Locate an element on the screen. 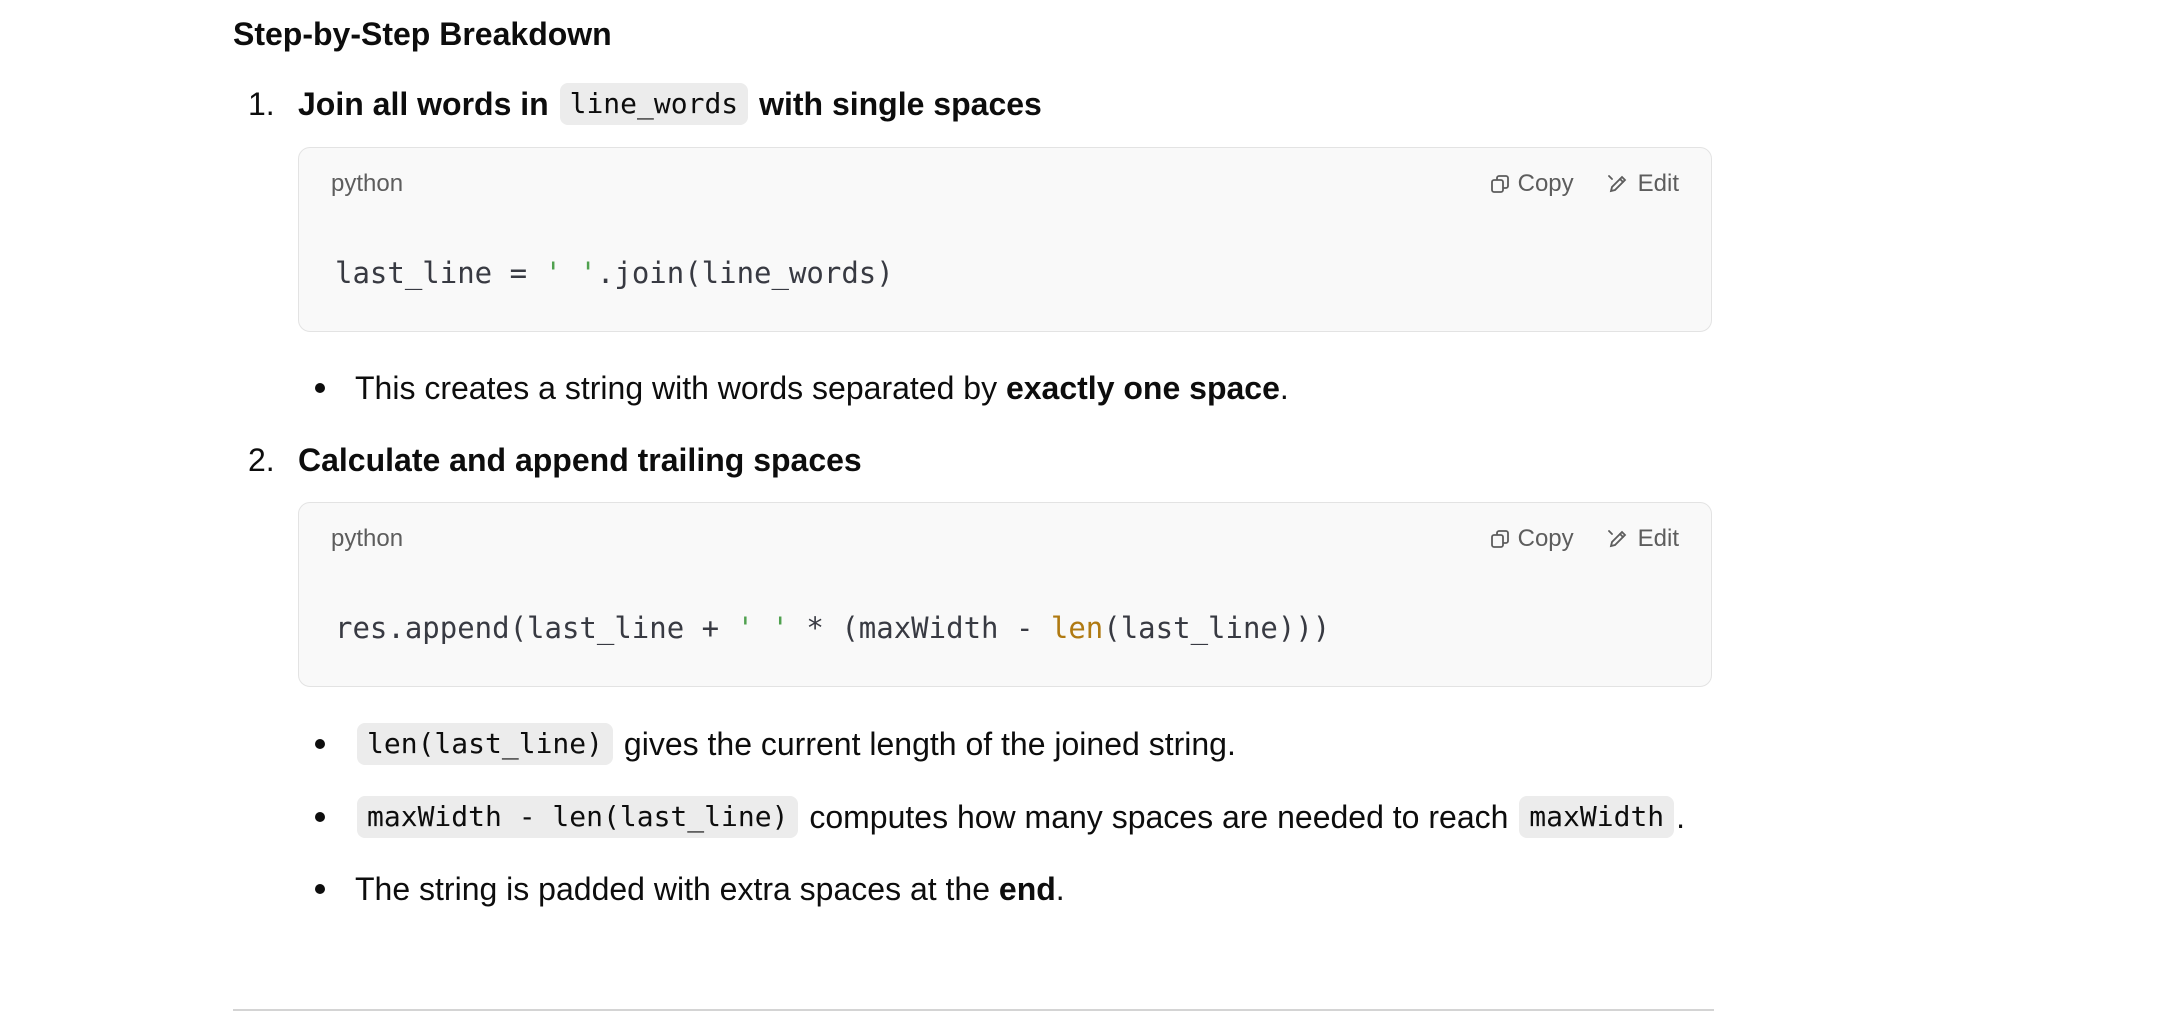  inline-code: len(last_line) is located at coordinates (485, 744).